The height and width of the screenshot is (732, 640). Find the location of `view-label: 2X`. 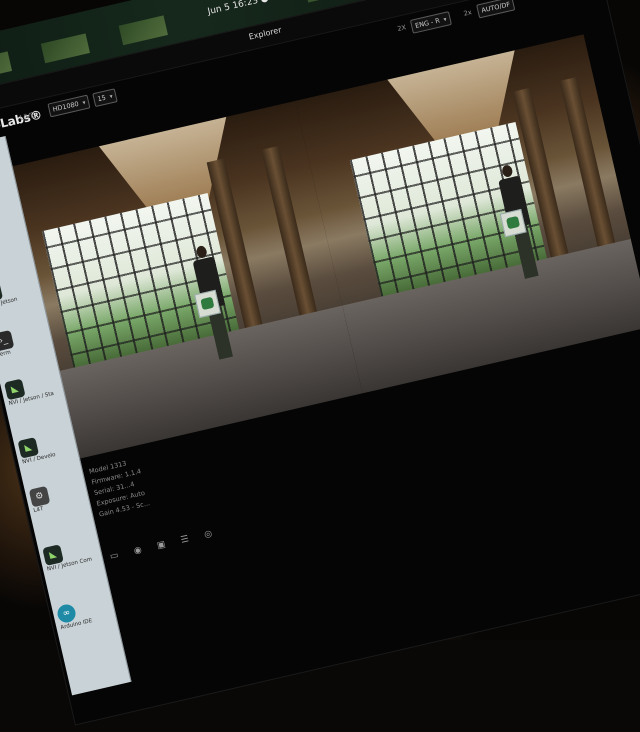

view-label: 2X is located at coordinates (402, 28).